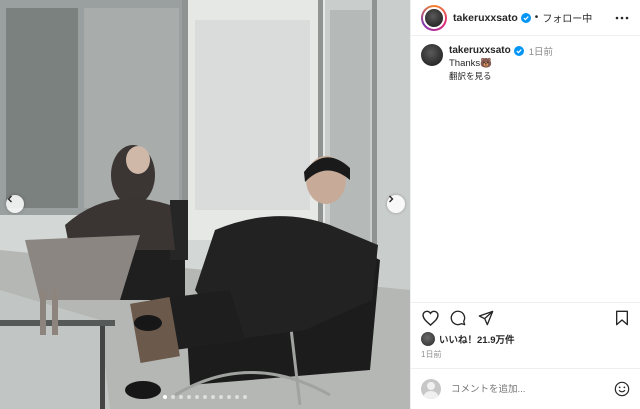 Image resolution: width=640 pixels, height=409 pixels. I want to click on emoji-icon, so click(622, 389).